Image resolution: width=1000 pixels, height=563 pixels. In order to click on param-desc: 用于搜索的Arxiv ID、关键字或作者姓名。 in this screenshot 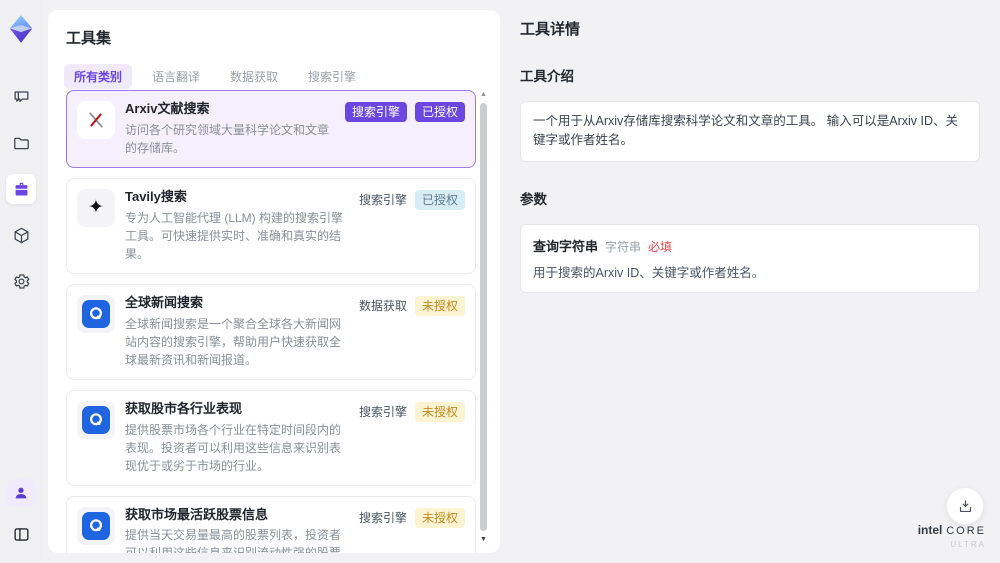, I will do `click(649, 272)`.